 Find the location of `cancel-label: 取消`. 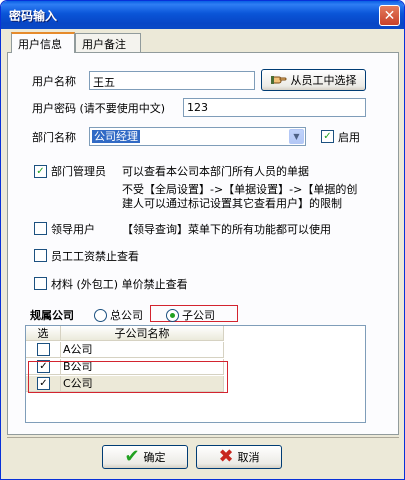

cancel-label: 取消 is located at coordinates (248, 457).